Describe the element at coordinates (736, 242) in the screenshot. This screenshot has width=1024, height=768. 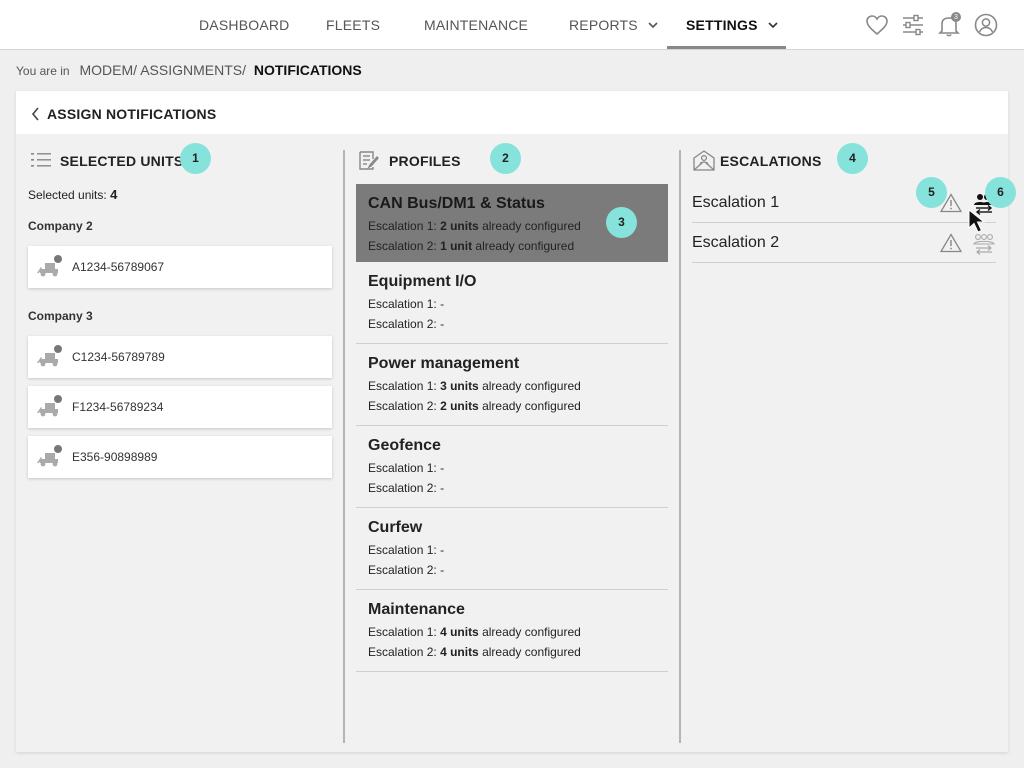
I see `escalation-name: Escalation 2` at that location.